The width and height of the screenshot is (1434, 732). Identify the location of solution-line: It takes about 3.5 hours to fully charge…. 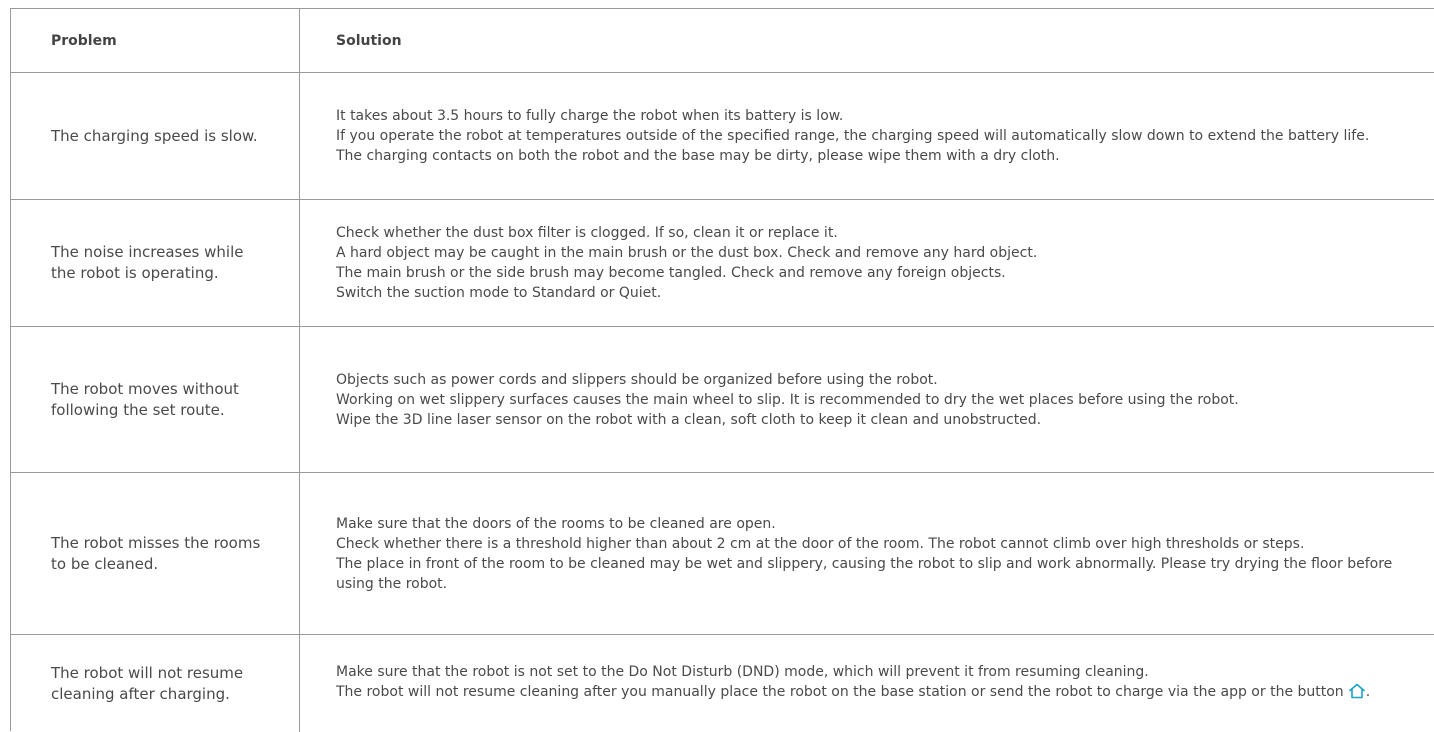
(590, 116).